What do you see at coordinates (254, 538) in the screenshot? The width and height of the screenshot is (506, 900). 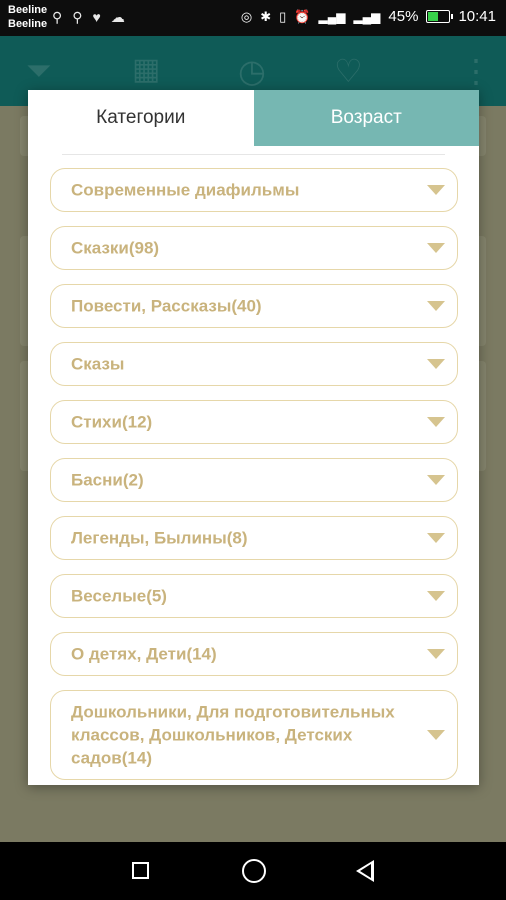 I see `category-dropdown: Легенды, Былины(8)` at bounding box center [254, 538].